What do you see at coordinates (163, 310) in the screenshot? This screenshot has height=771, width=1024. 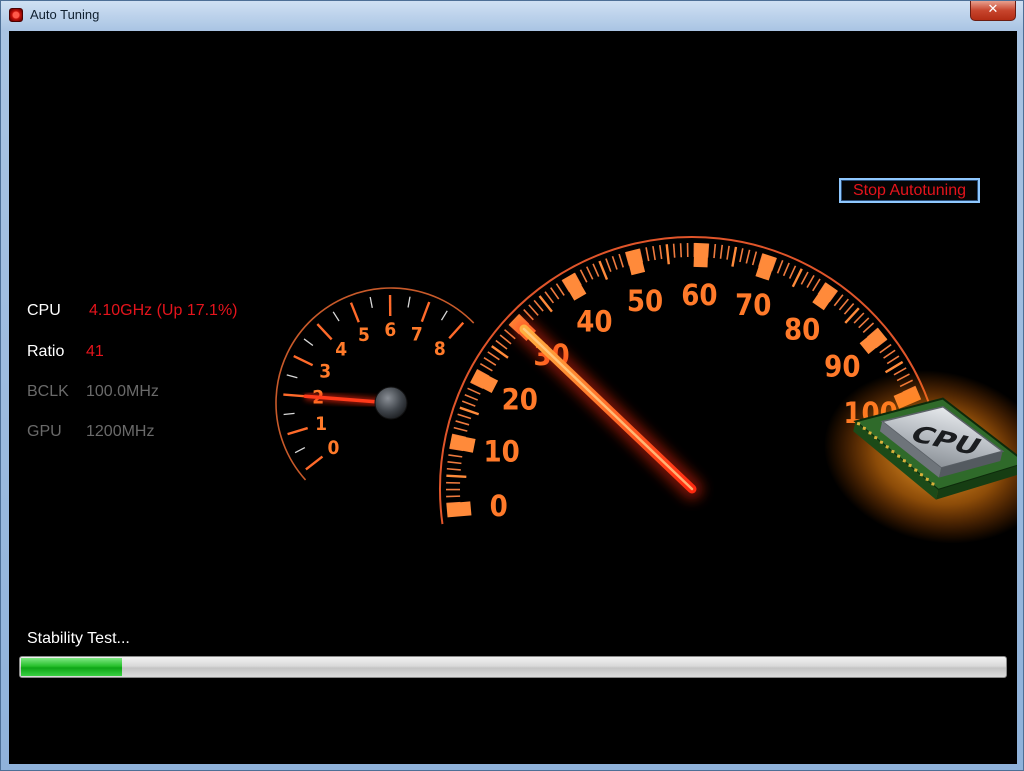 I see `stat-value: 4.10GHz (Up 17.1%)` at bounding box center [163, 310].